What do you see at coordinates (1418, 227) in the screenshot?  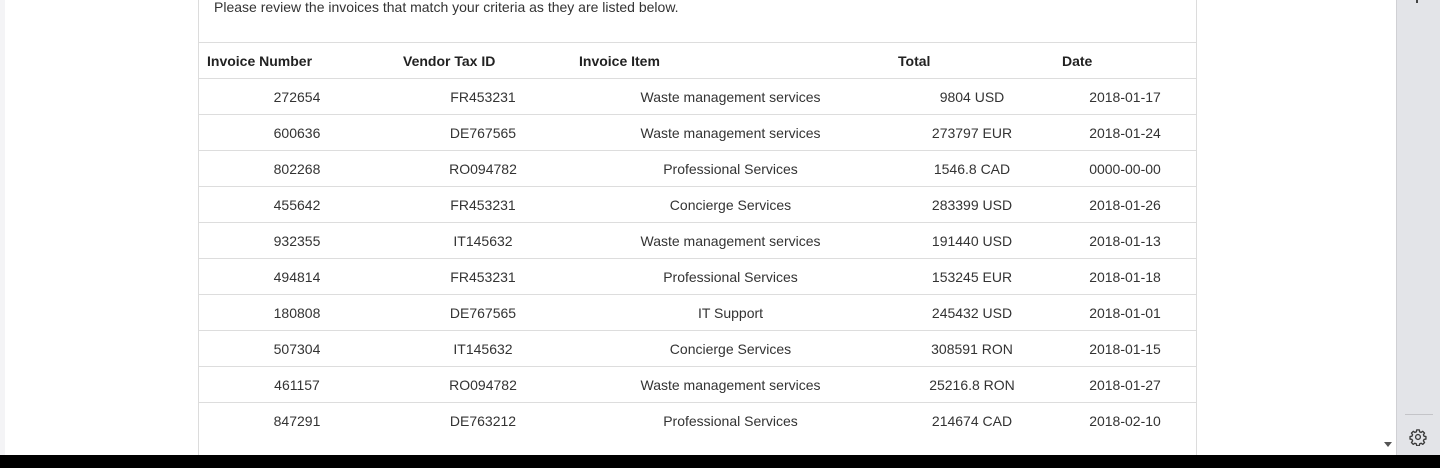 I see `browser-side-panel` at bounding box center [1418, 227].